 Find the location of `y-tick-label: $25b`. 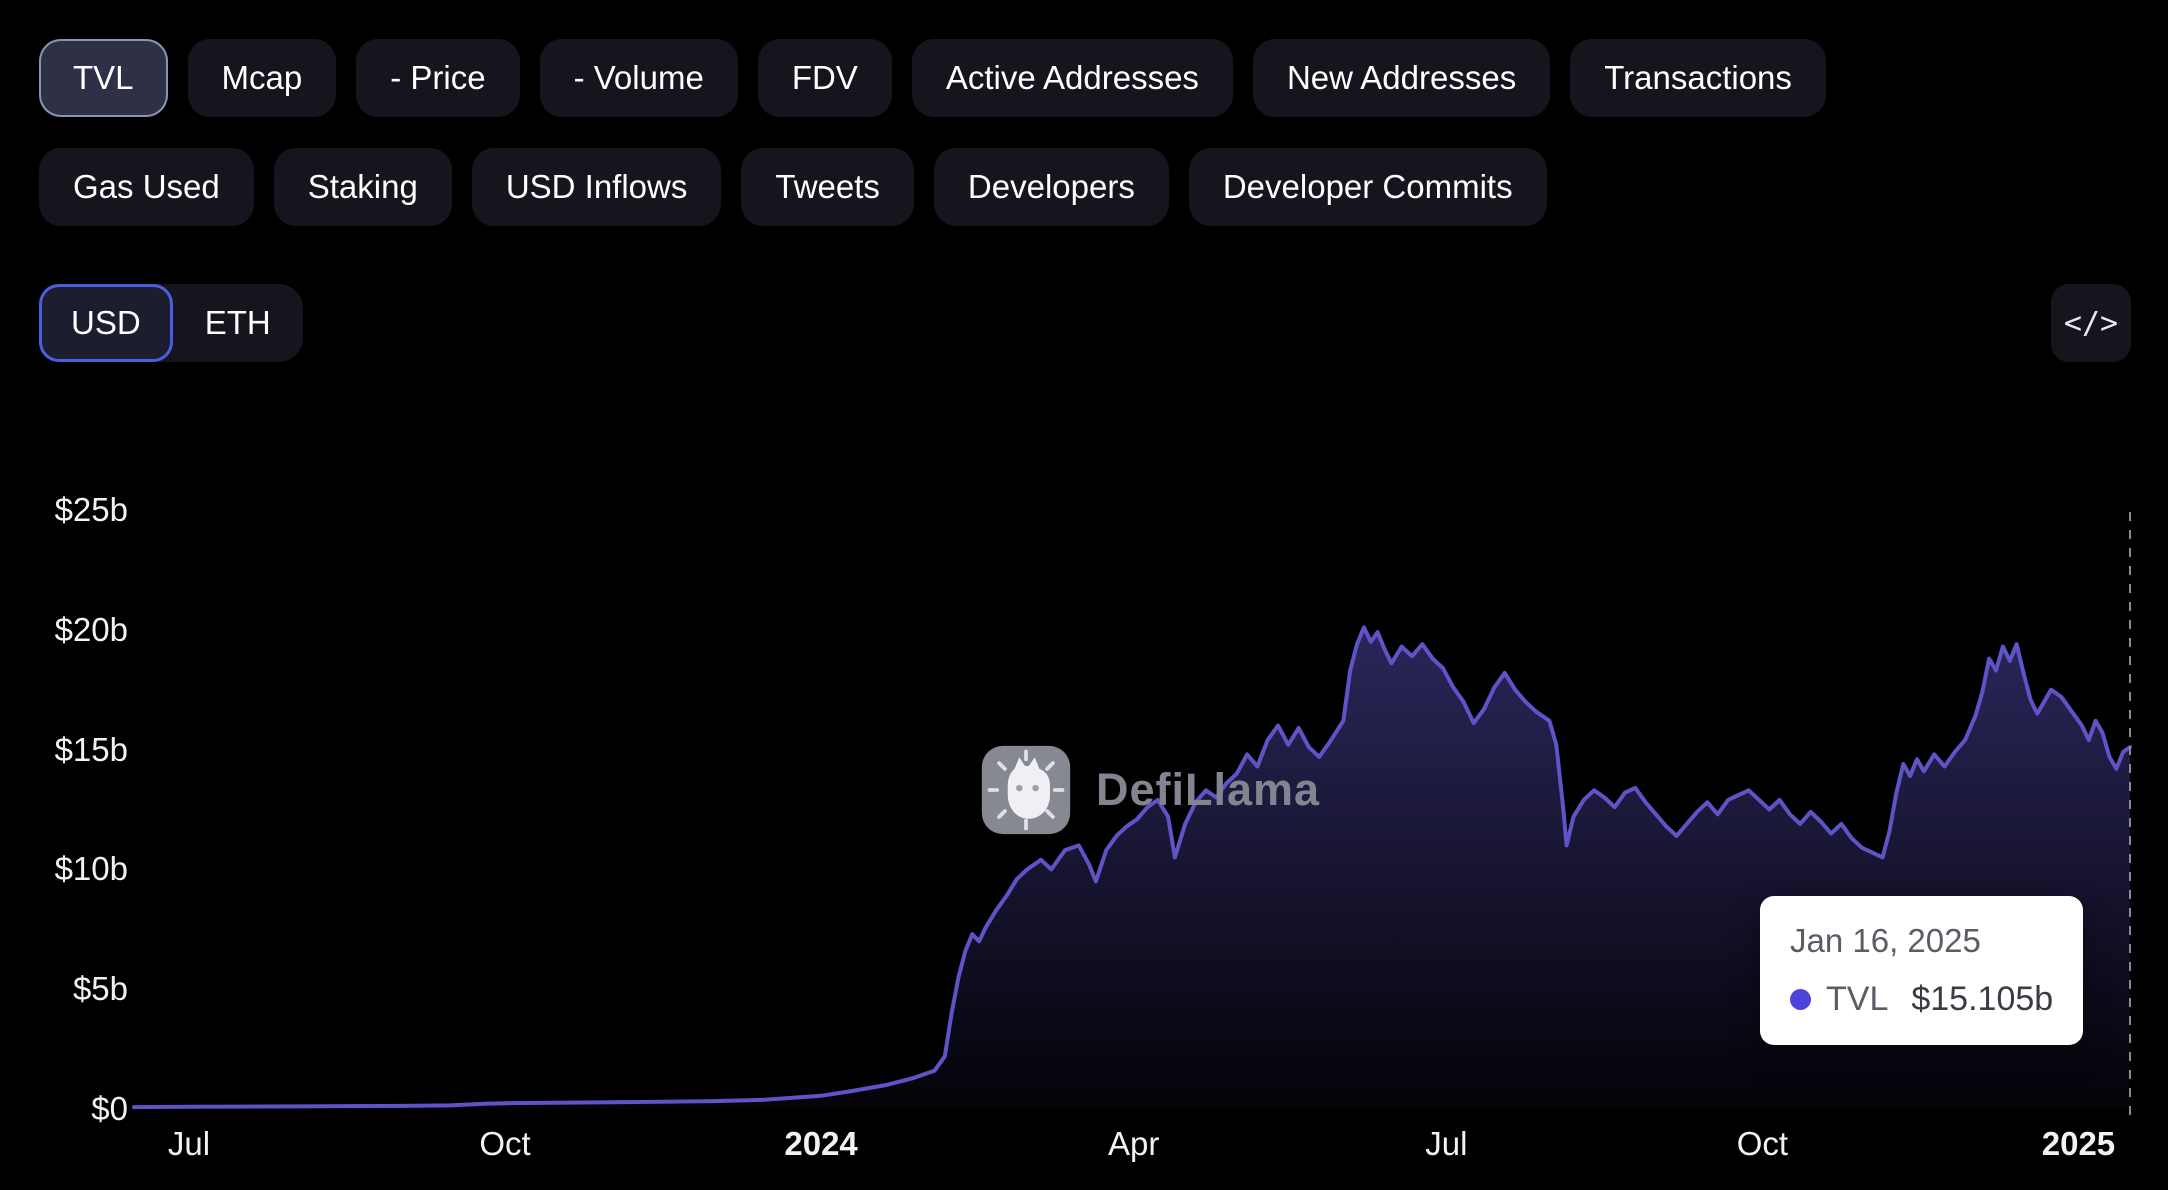

y-tick-label: $25b is located at coordinates (91, 509).